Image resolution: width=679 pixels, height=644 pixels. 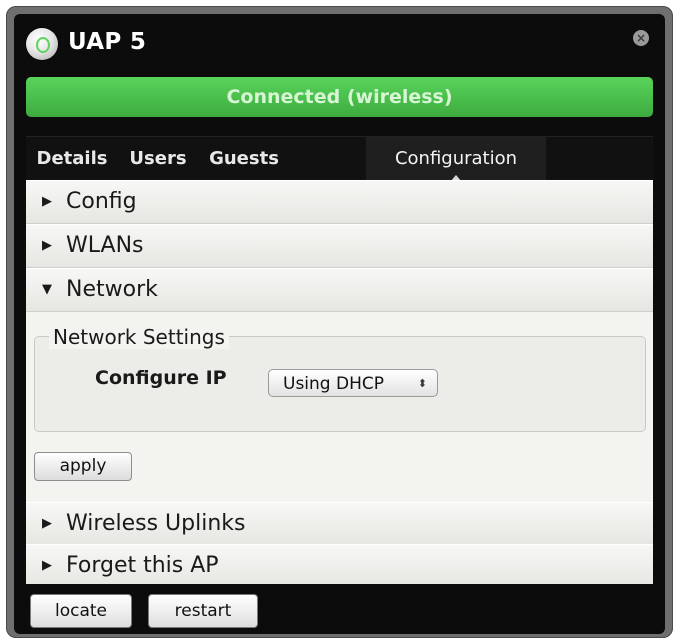 What do you see at coordinates (456, 159) in the screenshot?
I see `tab-configuration: Configuration` at bounding box center [456, 159].